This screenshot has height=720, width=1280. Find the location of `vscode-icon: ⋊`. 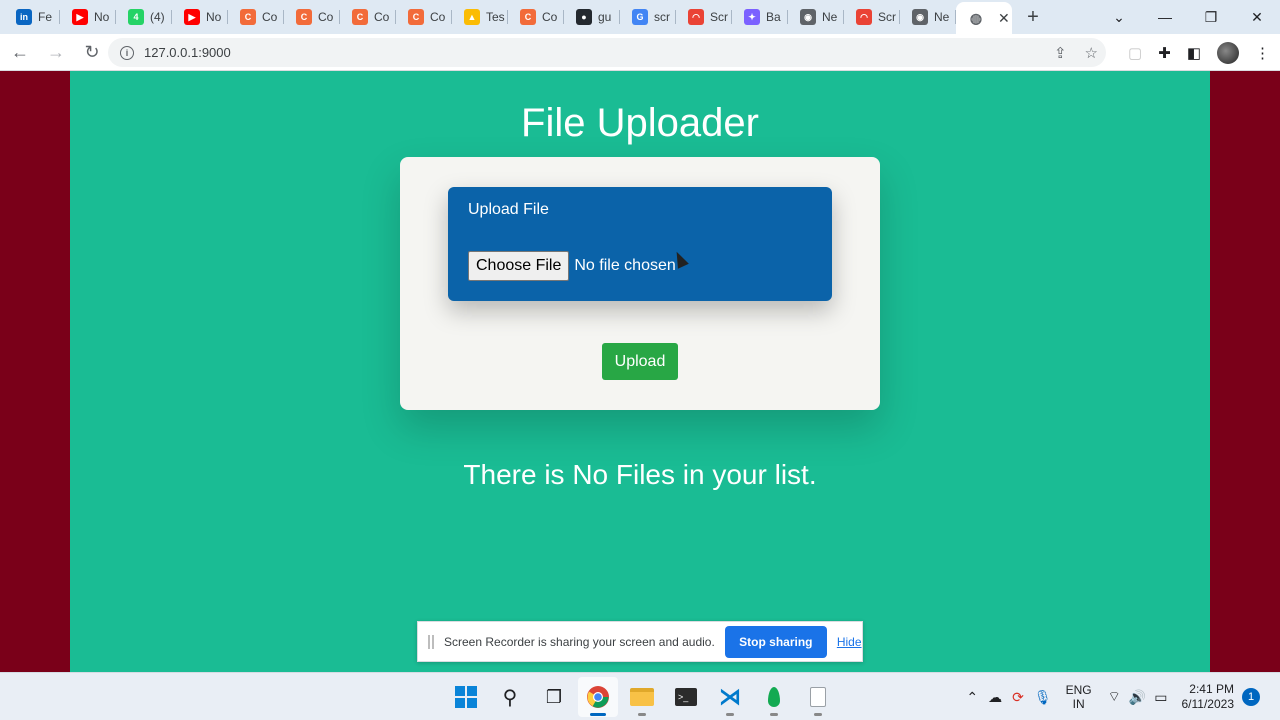

vscode-icon: ⋊ is located at coordinates (730, 696).